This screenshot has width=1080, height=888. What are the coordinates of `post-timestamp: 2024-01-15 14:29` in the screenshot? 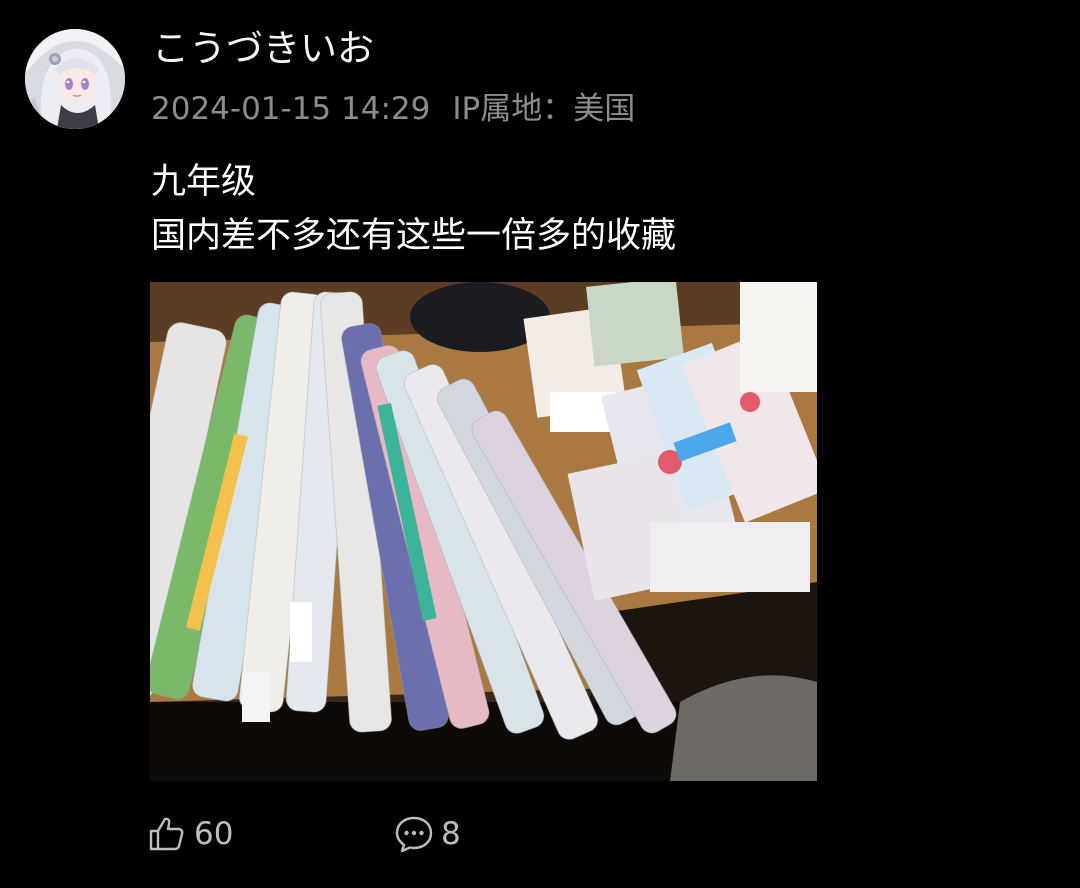 It's located at (291, 109).